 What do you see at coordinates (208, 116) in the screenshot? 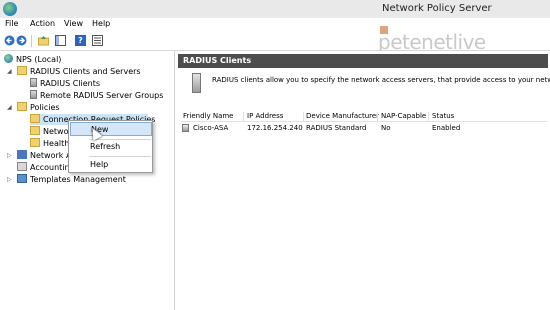
I see `column-header-friendly-name: Friendly Name` at bounding box center [208, 116].